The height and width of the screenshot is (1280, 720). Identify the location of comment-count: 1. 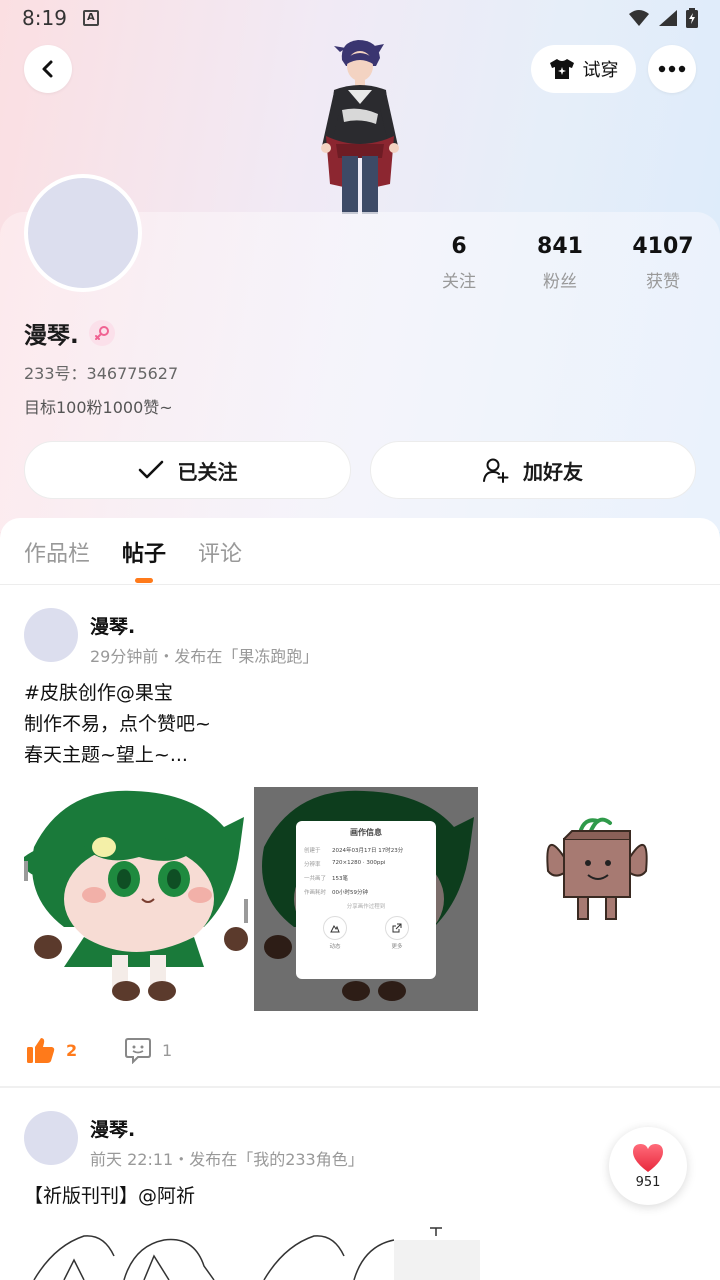
(167, 1050).